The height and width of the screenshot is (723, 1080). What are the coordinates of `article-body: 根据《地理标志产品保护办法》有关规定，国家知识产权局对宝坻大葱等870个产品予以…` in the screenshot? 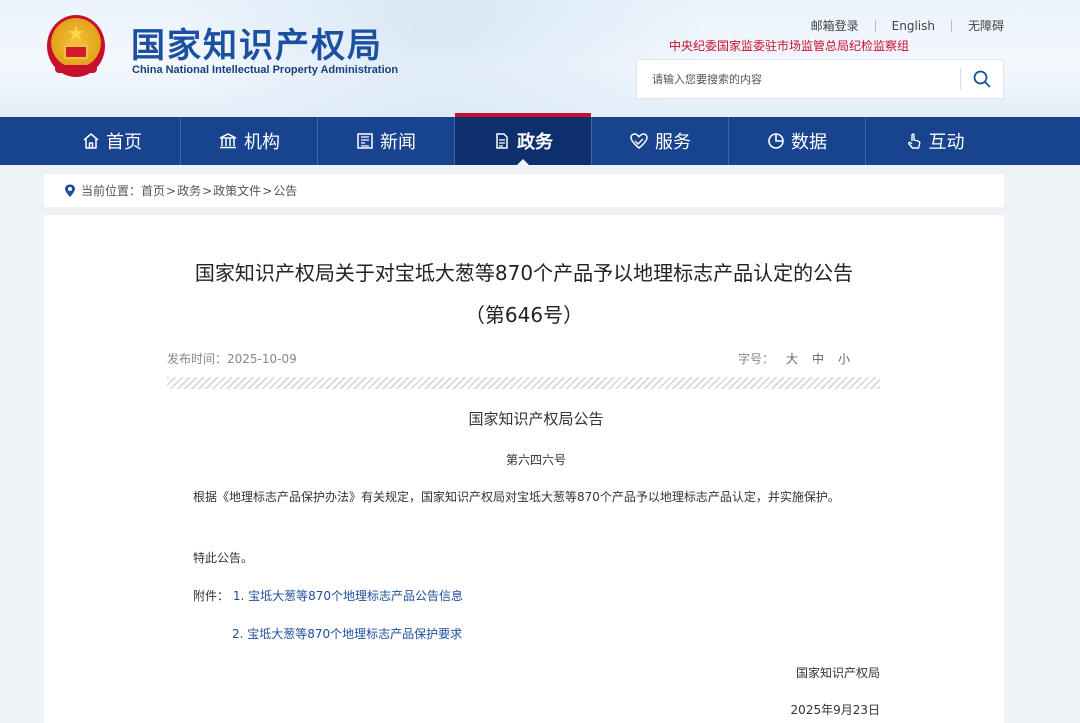 It's located at (516, 497).